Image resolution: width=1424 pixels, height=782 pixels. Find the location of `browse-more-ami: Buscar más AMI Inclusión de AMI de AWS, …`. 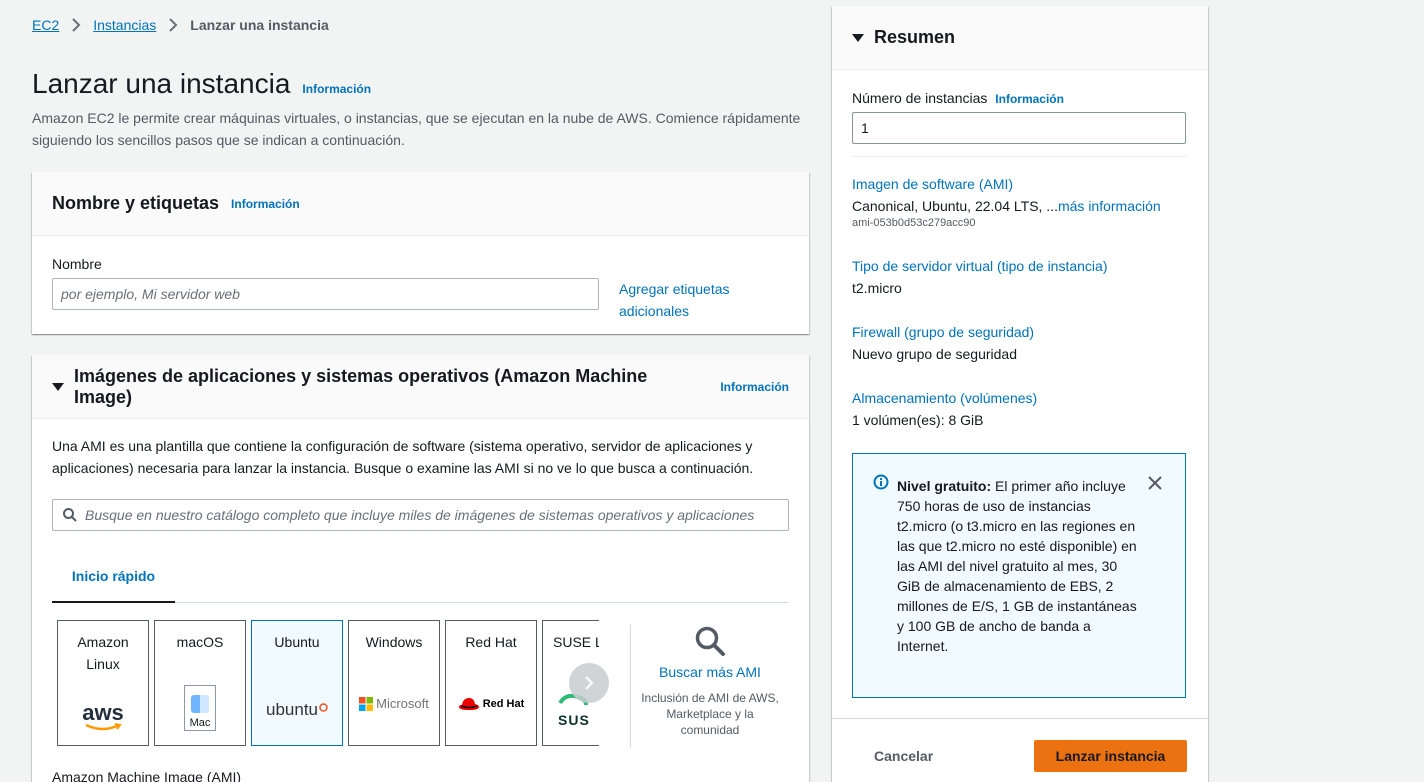

browse-more-ami: Buscar más AMI Inclusión de AMI de AWS, … is located at coordinates (710, 681).